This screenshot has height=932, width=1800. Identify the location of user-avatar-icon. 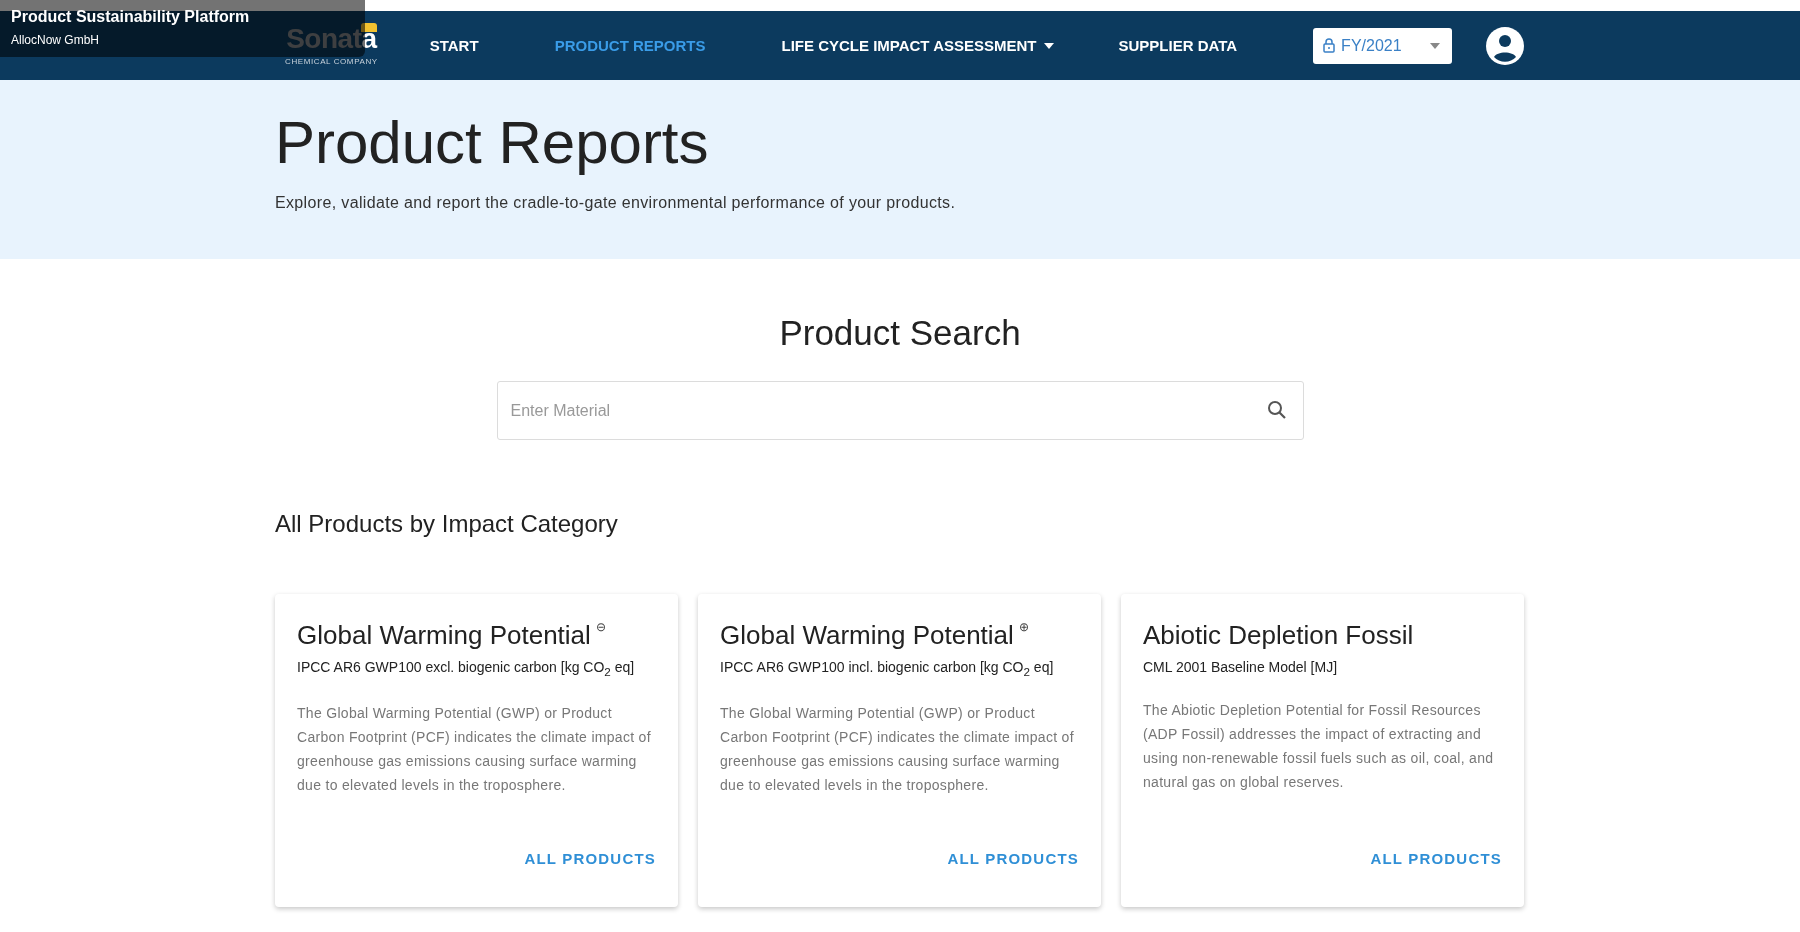
(1505, 45).